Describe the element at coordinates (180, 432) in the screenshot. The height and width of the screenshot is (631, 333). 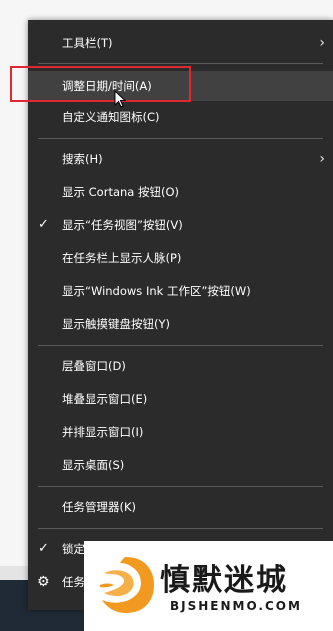
I see `menu-item-side-by-side-windows: 并排显示窗口(I)` at that location.